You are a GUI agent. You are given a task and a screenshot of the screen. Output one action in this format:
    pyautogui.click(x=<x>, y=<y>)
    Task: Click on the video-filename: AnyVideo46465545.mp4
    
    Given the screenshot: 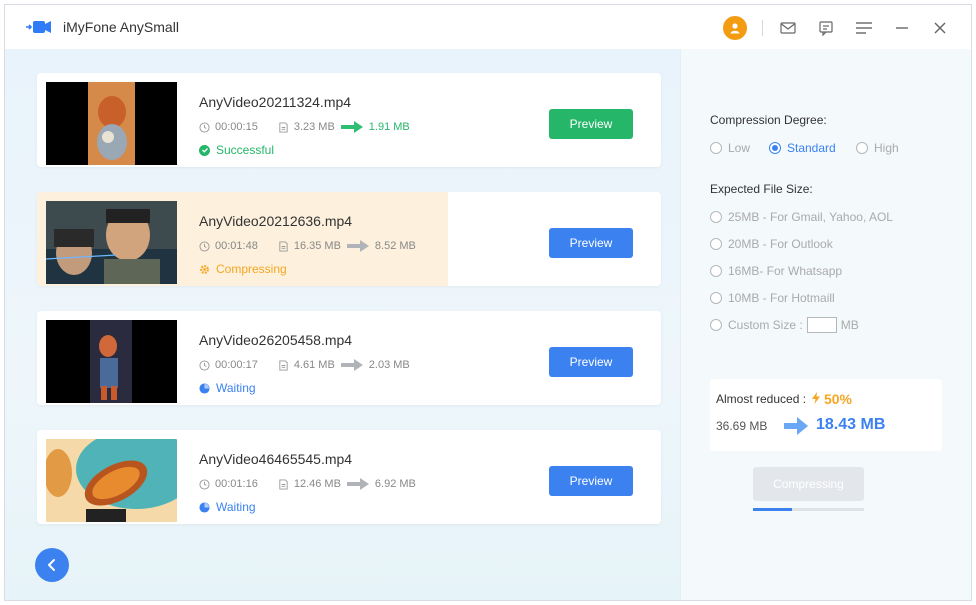 What is the action you would take?
    pyautogui.click(x=276, y=459)
    